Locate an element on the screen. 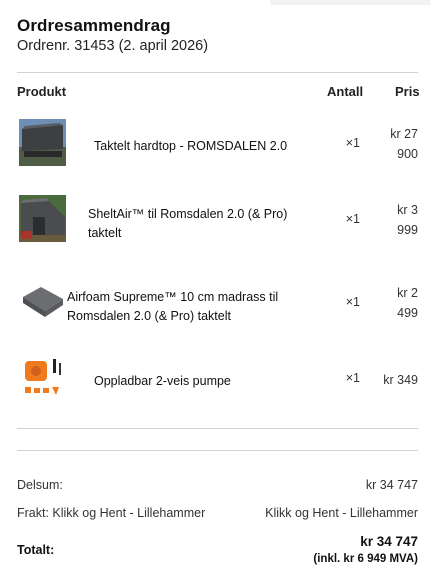  shipping-label: Frakt: Klikk og Hent - Lillehammer is located at coordinates (111, 513).